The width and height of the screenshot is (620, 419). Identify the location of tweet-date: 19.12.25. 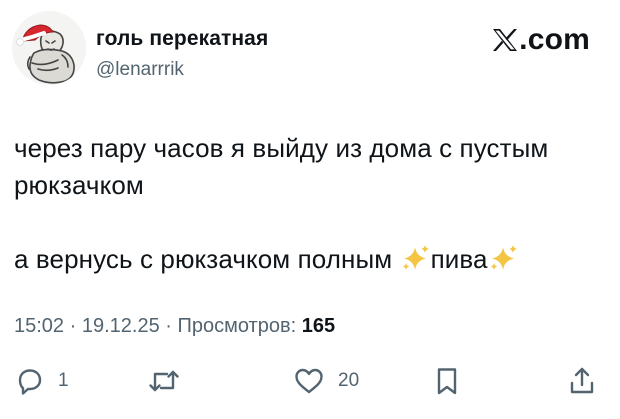
(121, 326).